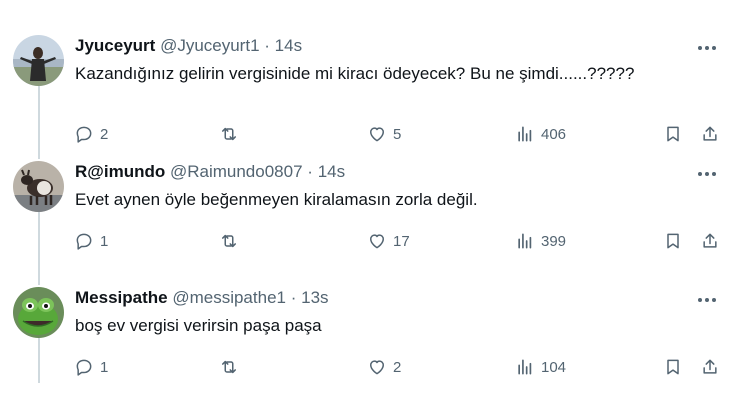 The image size is (730, 420). I want to click on views-button: 406, so click(540, 134).